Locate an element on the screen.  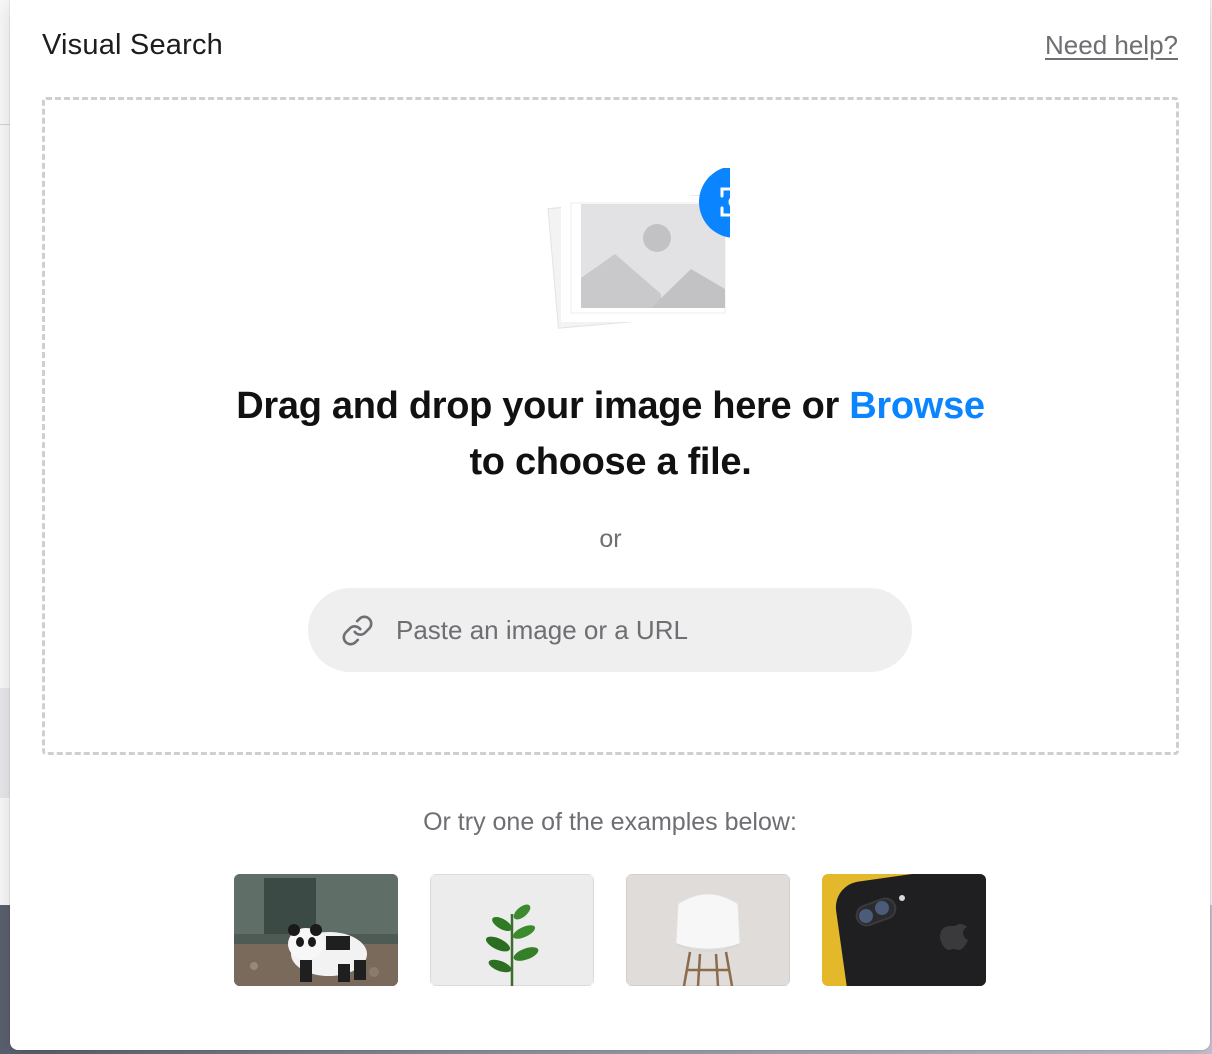
url-input is located at coordinates (636, 630).